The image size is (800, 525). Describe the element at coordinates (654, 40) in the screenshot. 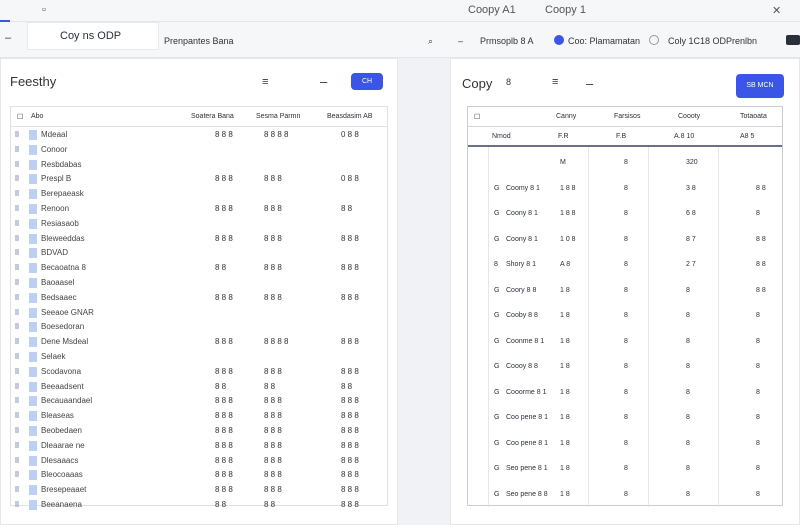

I see `radio-icon` at that location.